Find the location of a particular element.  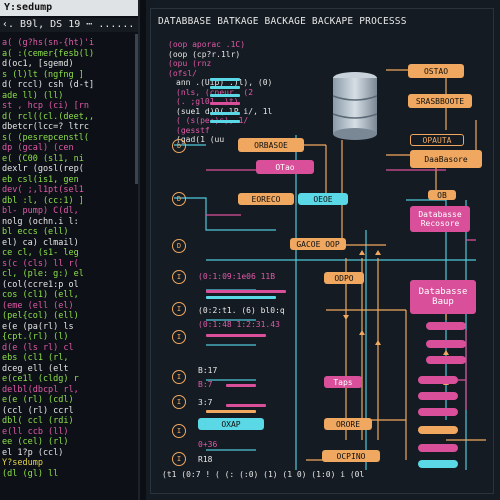

terminal-line: e( (C00 (sl1, ni is located at coordinates (43, 158).